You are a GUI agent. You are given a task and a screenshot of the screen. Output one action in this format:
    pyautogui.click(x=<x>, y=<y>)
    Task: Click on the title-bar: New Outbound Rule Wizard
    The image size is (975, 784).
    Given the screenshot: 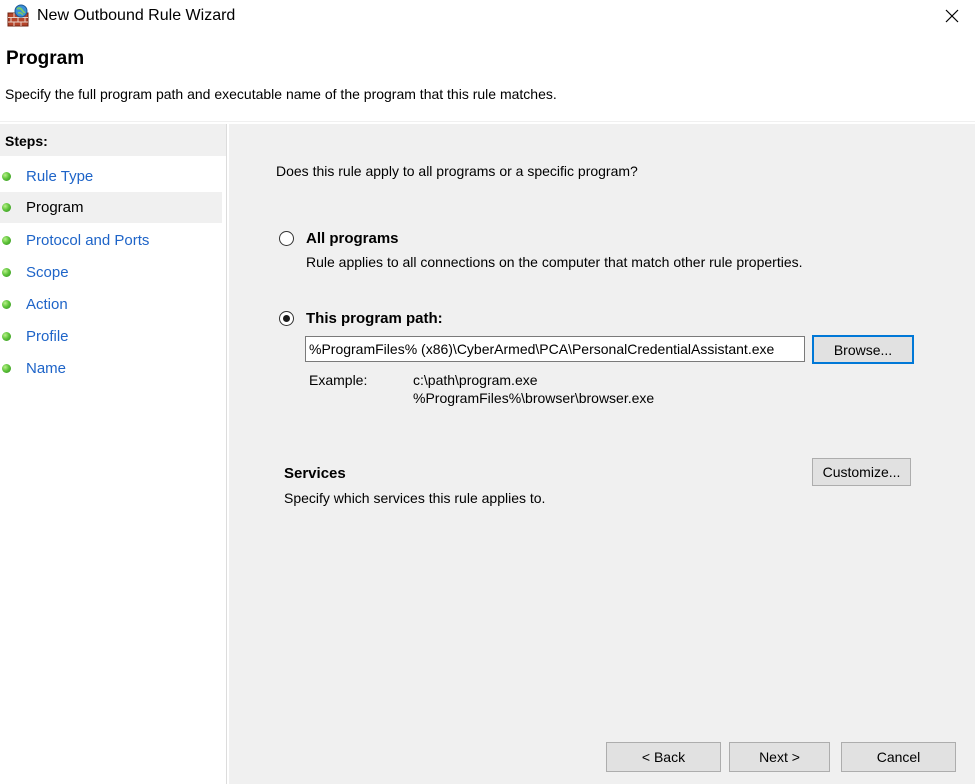 What is the action you would take?
    pyautogui.click(x=487, y=17)
    